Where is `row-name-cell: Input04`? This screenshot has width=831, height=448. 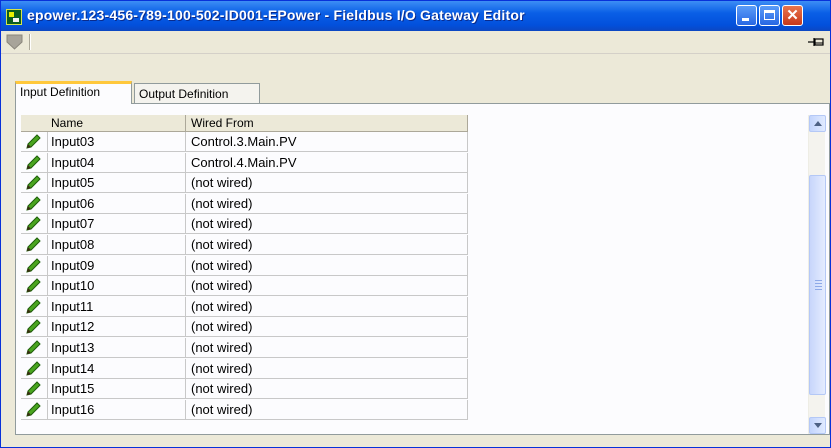
row-name-cell: Input04 is located at coordinates (116, 162).